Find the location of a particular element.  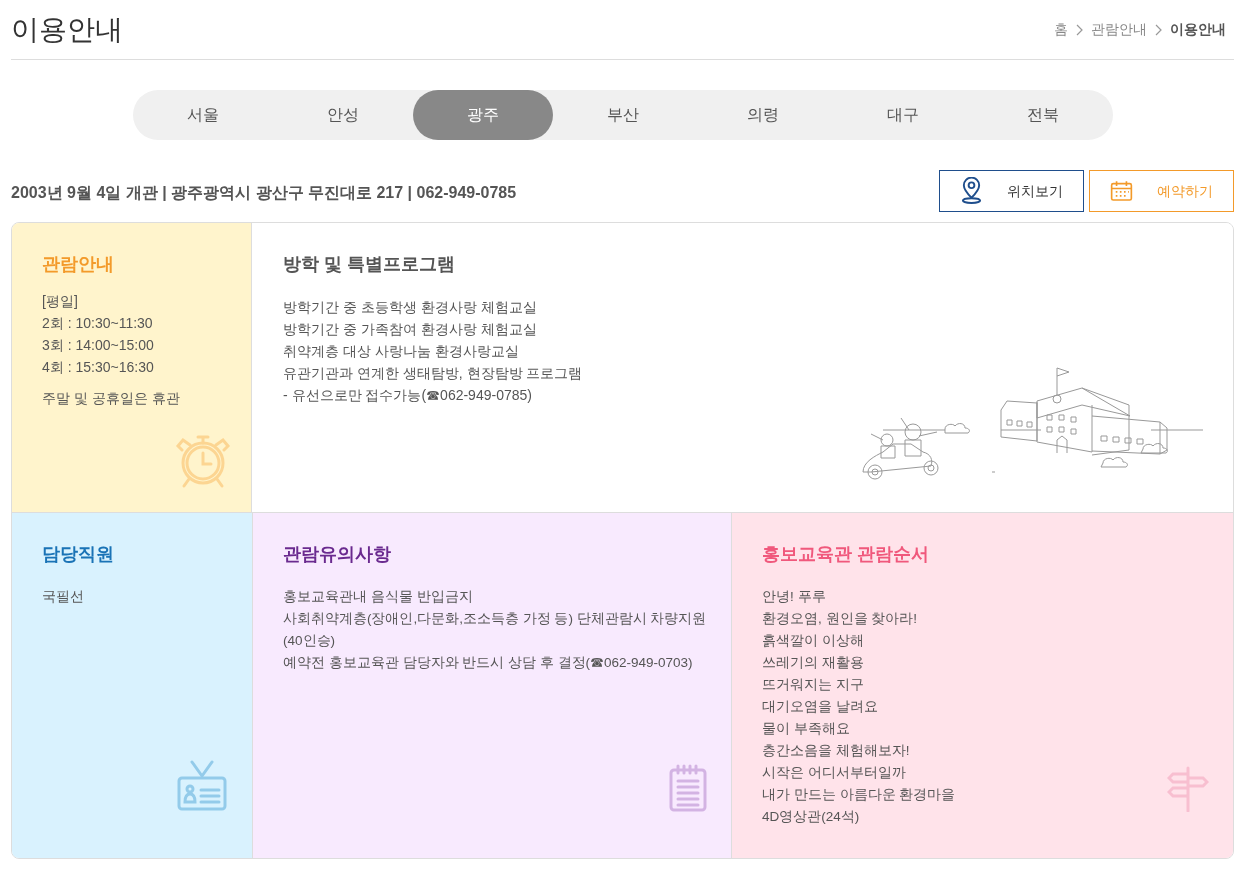

panel-text: 쓰레기의 재활용 is located at coordinates (813, 663).